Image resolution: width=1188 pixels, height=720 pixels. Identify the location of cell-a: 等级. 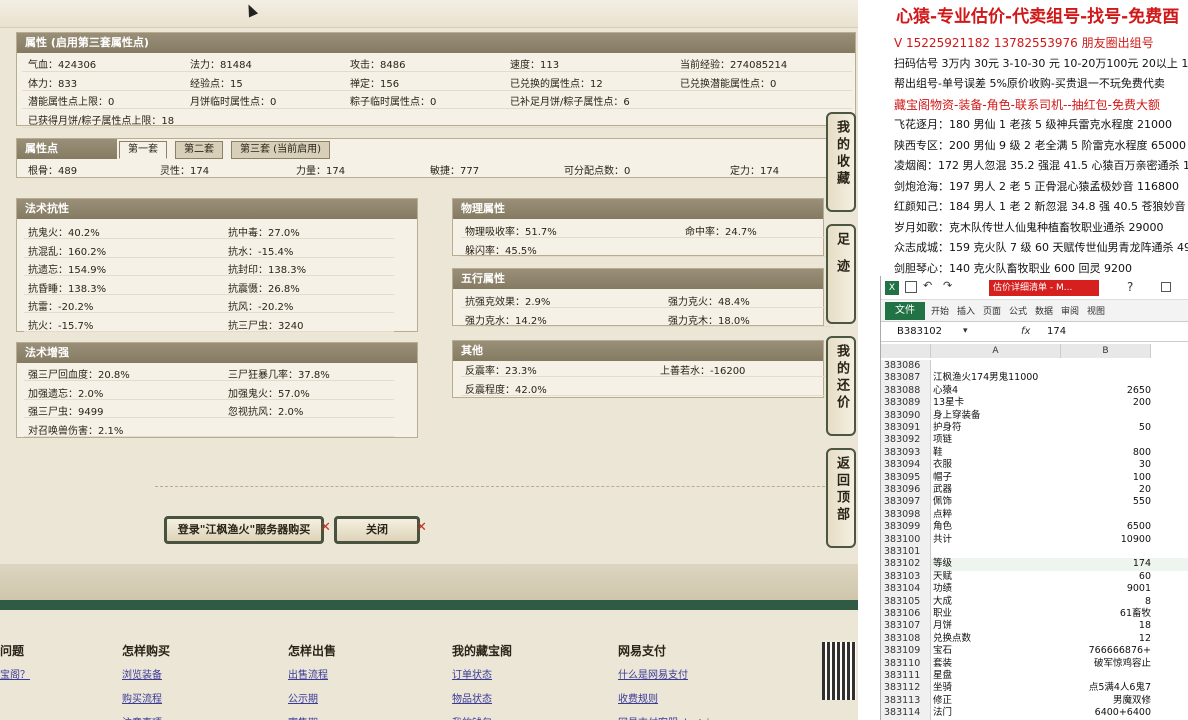
(996, 564).